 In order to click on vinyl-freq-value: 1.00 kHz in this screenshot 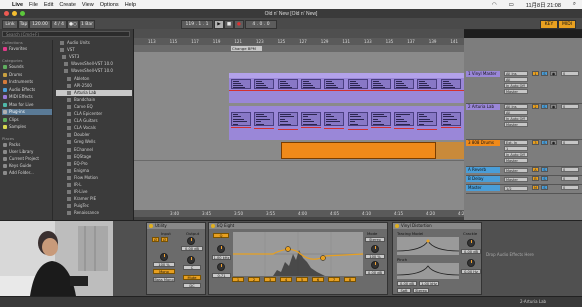, I will do `click(429, 283)`.